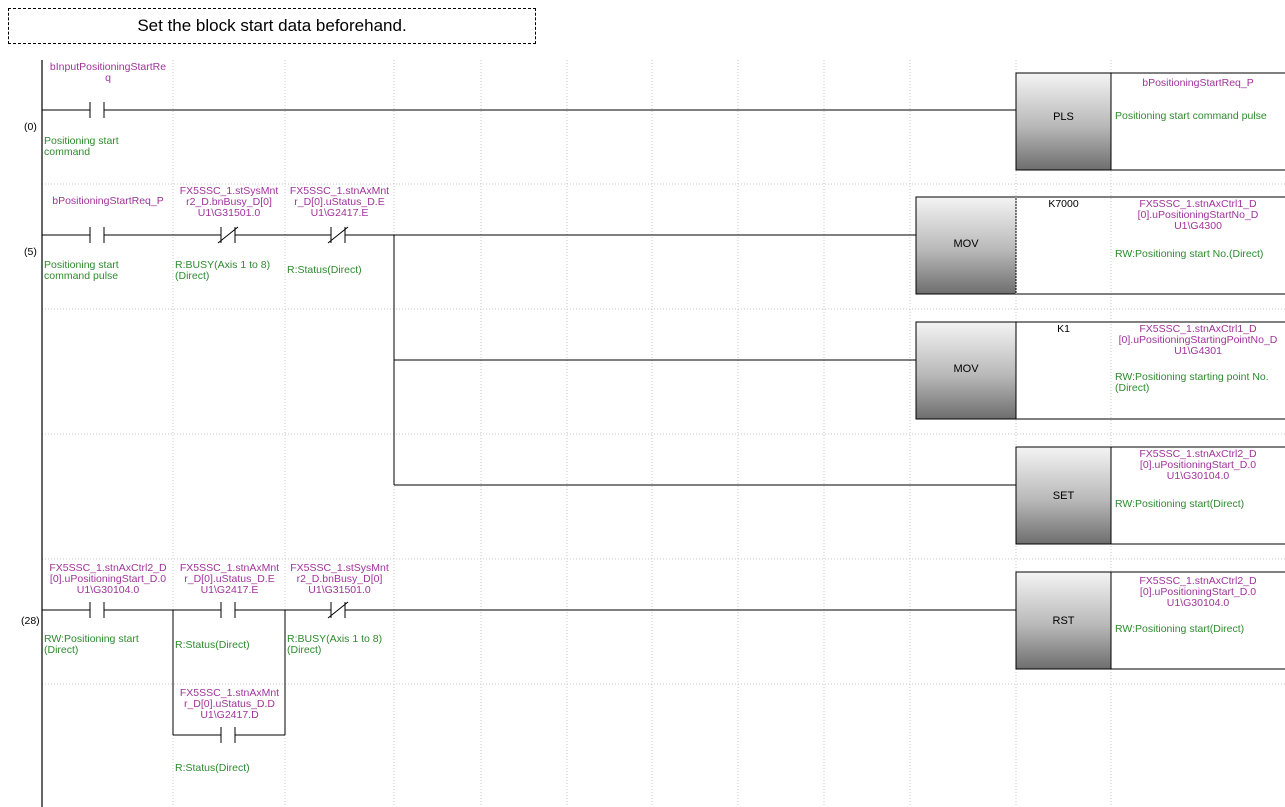 The image size is (1285, 807). I want to click on contact-comment: Positioning start command pulse, so click(81, 270).